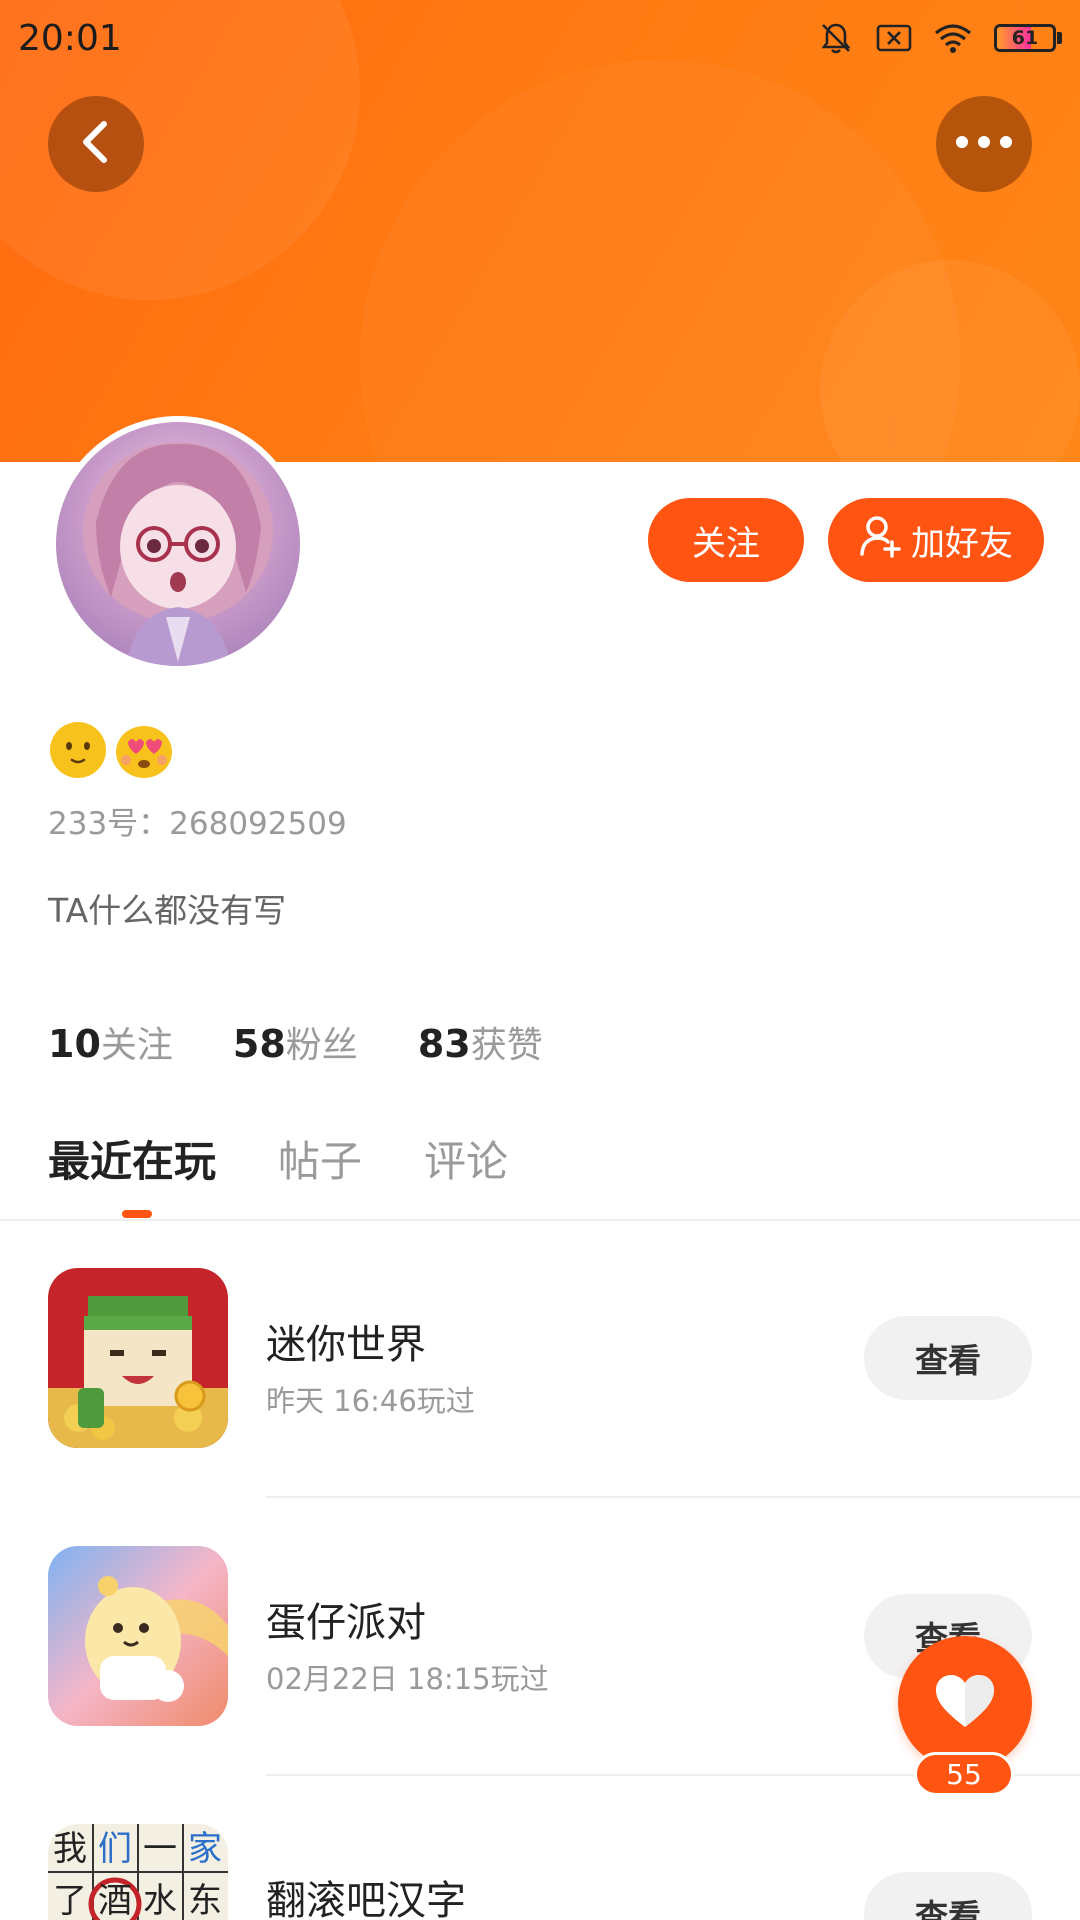  I want to click on stat-likes: 83 获赞, so click(480, 1042).